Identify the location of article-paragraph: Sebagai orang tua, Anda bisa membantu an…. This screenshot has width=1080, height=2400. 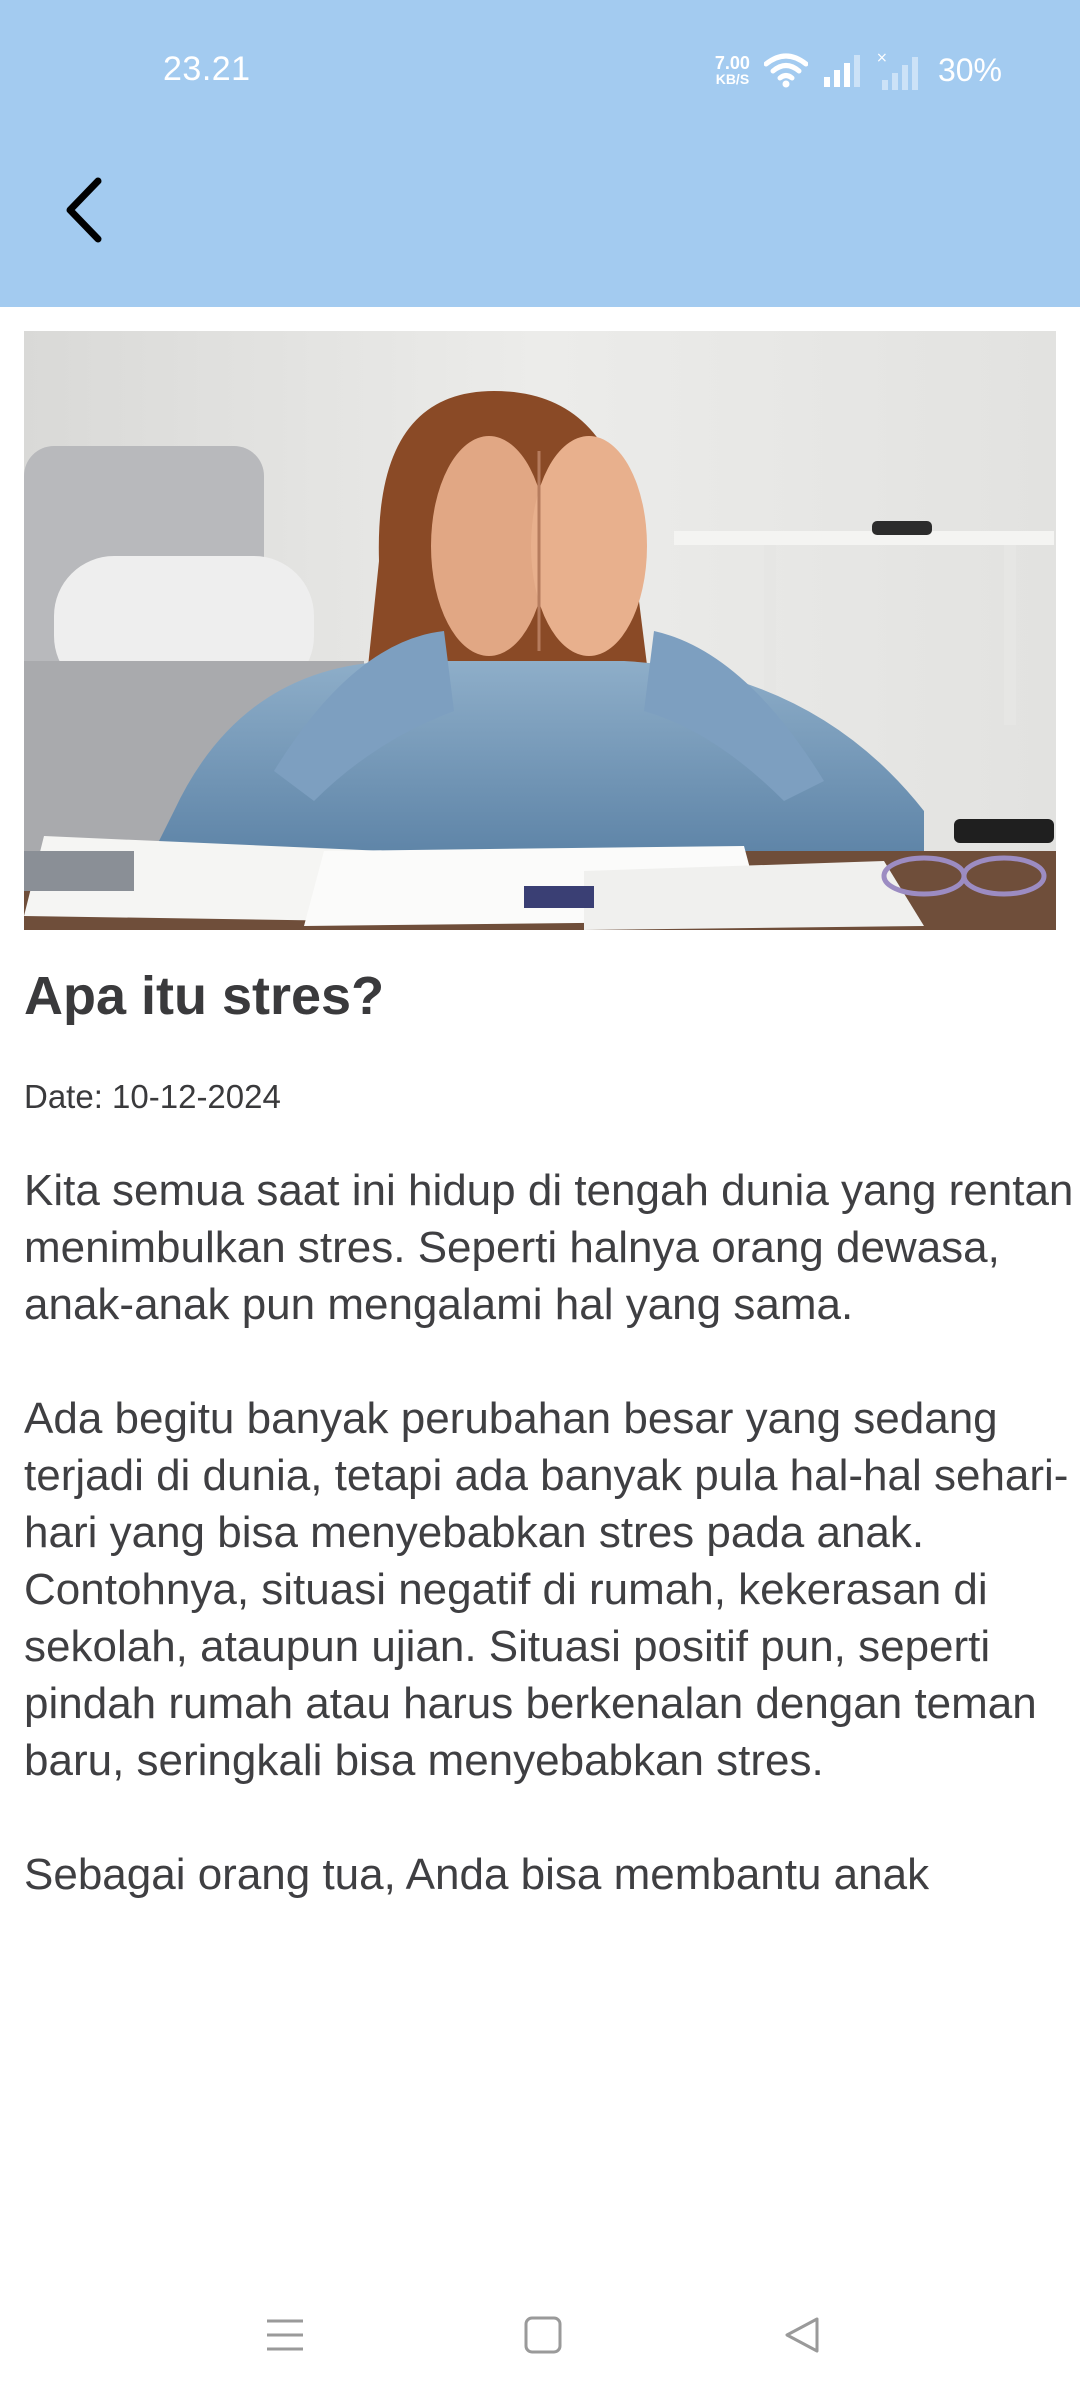
(477, 1874).